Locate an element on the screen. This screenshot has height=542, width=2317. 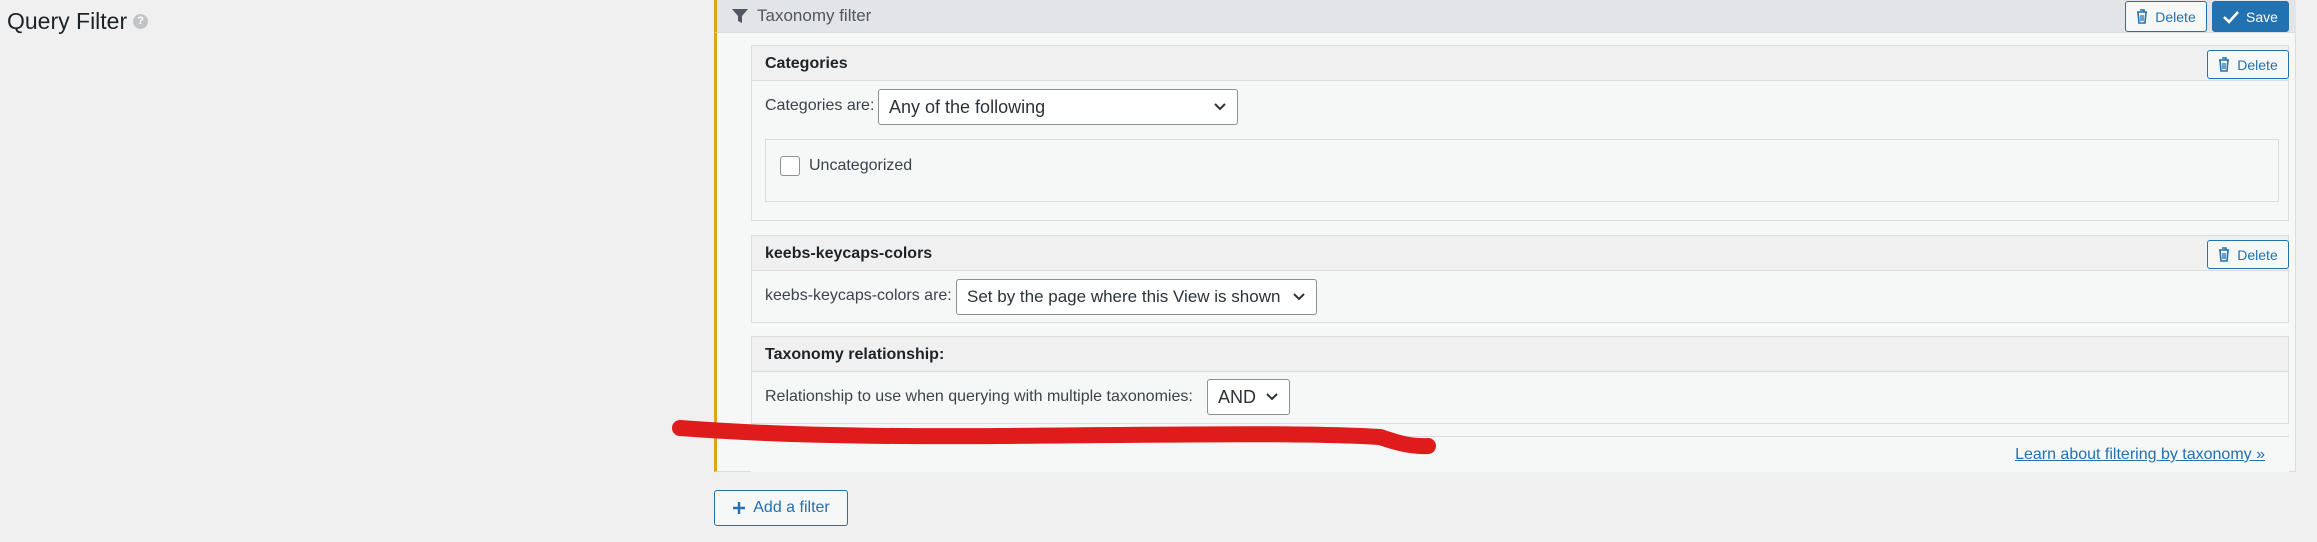
relationship-select: AND is located at coordinates (1248, 397).